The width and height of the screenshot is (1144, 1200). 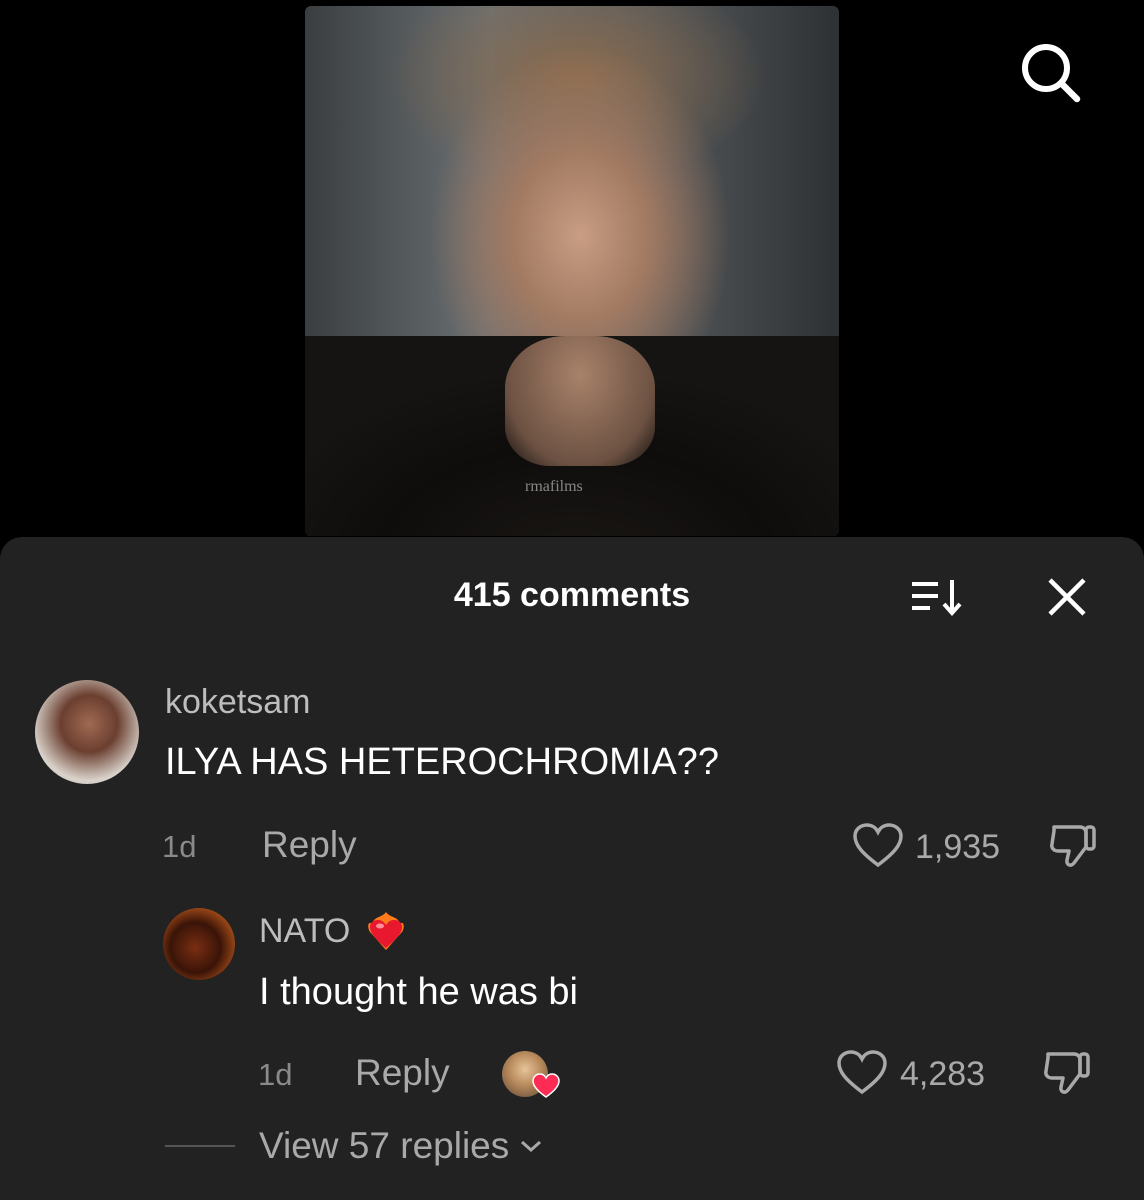 What do you see at coordinates (418, 992) in the screenshot?
I see `reply-text: I thought he was bi` at bounding box center [418, 992].